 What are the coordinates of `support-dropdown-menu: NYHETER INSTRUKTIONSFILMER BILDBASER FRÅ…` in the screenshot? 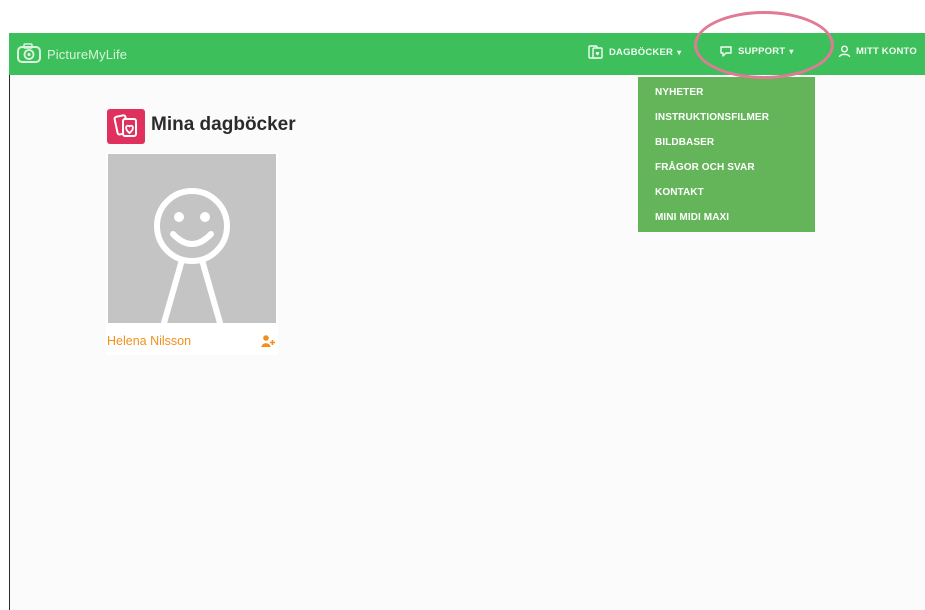 It's located at (726, 154).